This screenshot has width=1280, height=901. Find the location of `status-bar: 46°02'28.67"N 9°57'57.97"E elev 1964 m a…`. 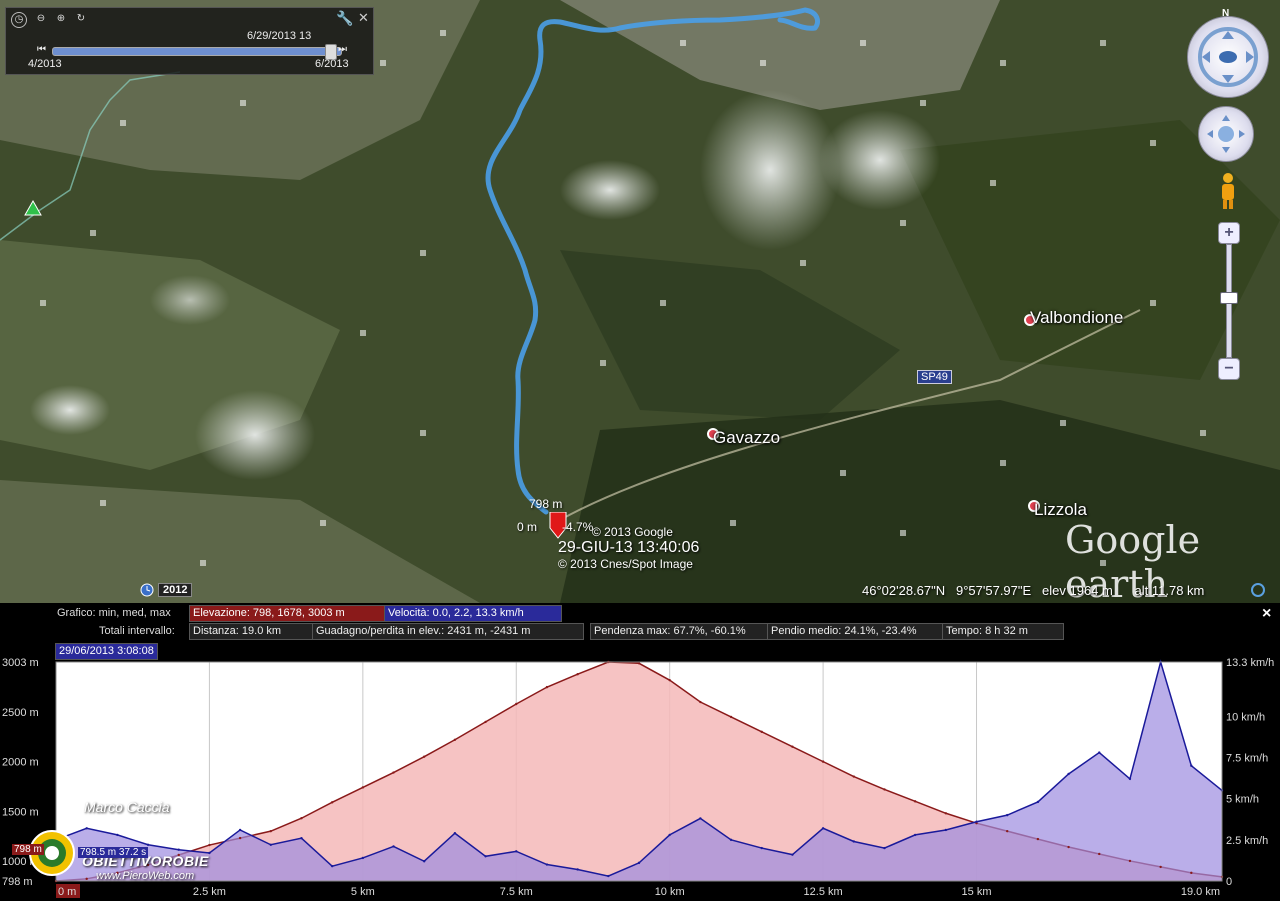

status-bar: 46°02'28.67"N 9°57'57.97"E elev 1964 m a… is located at coordinates (1033, 590).